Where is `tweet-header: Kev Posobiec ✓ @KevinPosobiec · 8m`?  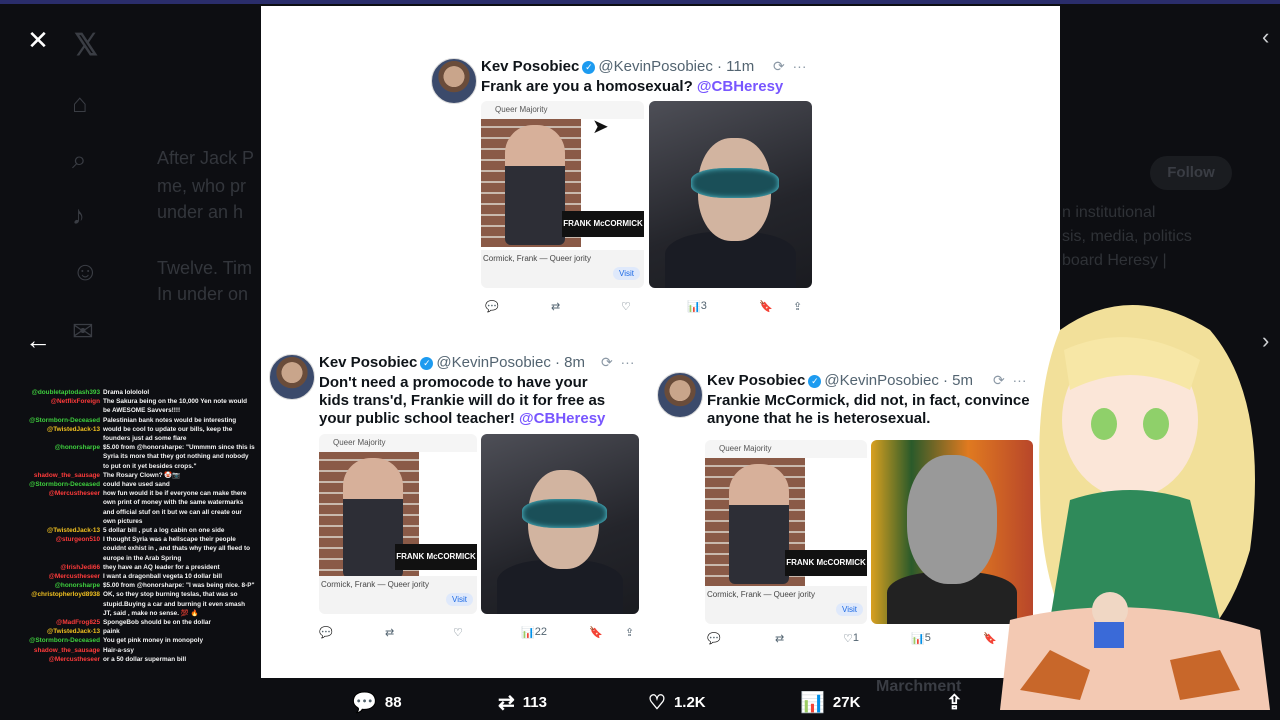
tweet-header: Kev Posobiec ✓ @KevinPosobiec · 8m is located at coordinates (452, 362).